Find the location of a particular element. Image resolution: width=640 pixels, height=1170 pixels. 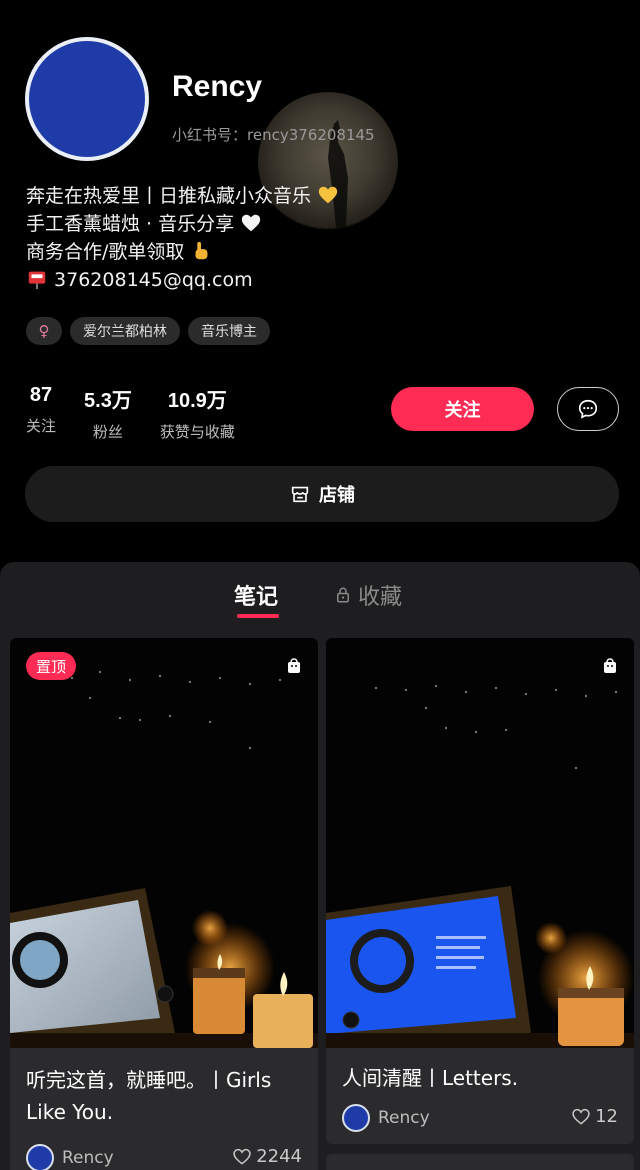

bio-text: 手工香薰蜡烛 · 音乐分享 is located at coordinates (130, 224).